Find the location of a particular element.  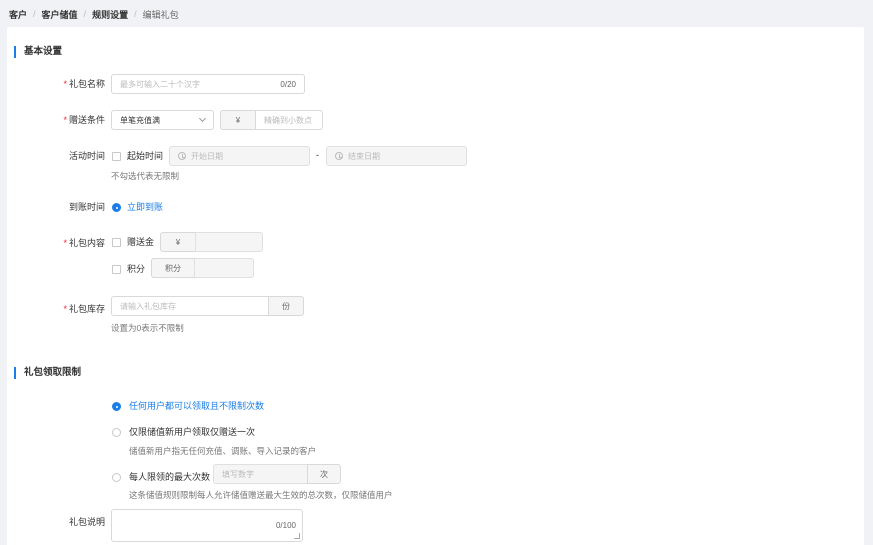

gift-currency-addon: ¥ is located at coordinates (178, 242).